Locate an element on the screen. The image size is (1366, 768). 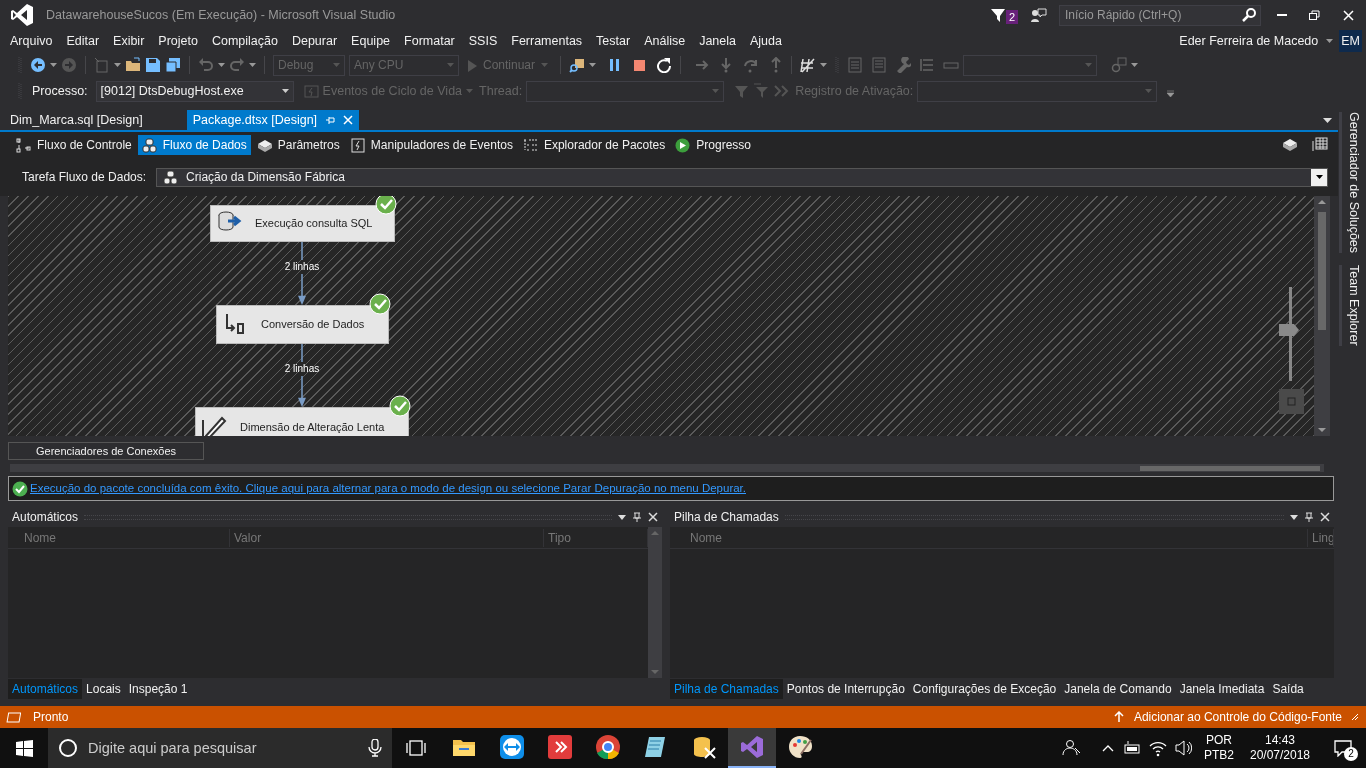
task-node: Execução consulta SQL is located at coordinates (302, 223).